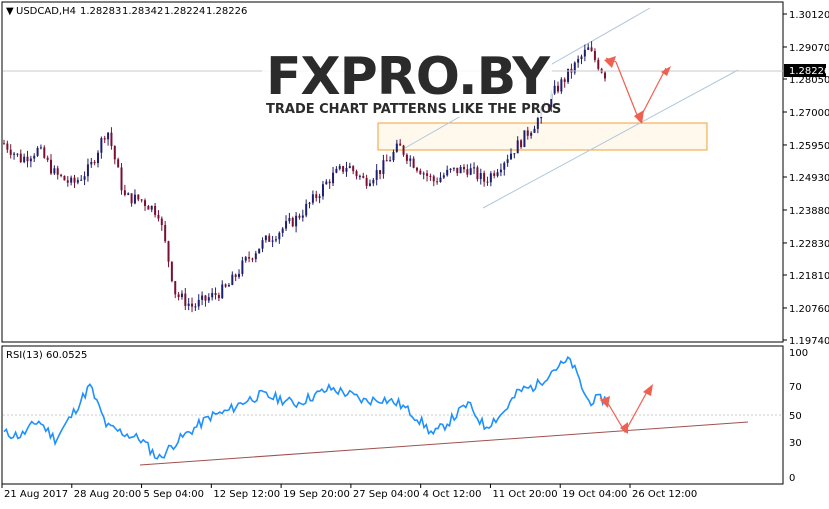 The width and height of the screenshot is (829, 509). What do you see at coordinates (46, 355) in the screenshot?
I see `rsi-label: RSI(13) 60.0525` at bounding box center [46, 355].